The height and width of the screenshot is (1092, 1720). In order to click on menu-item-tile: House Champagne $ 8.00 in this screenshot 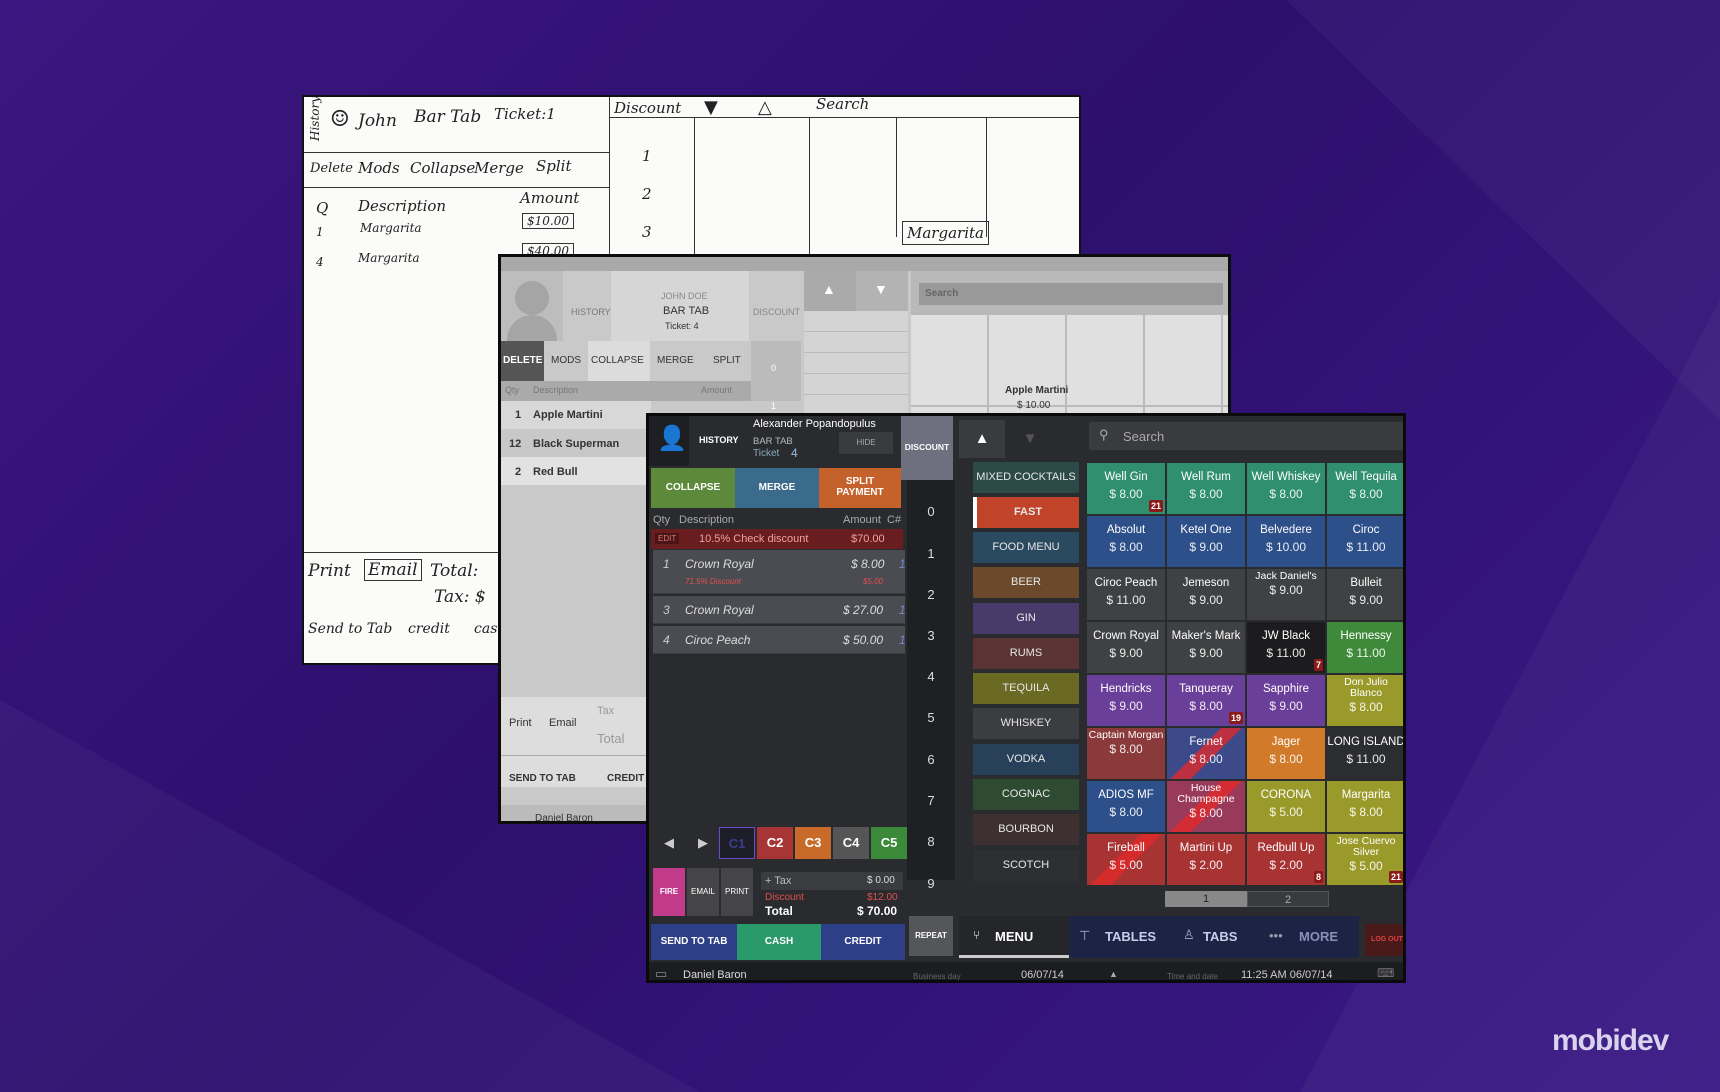, I will do `click(1206, 806)`.